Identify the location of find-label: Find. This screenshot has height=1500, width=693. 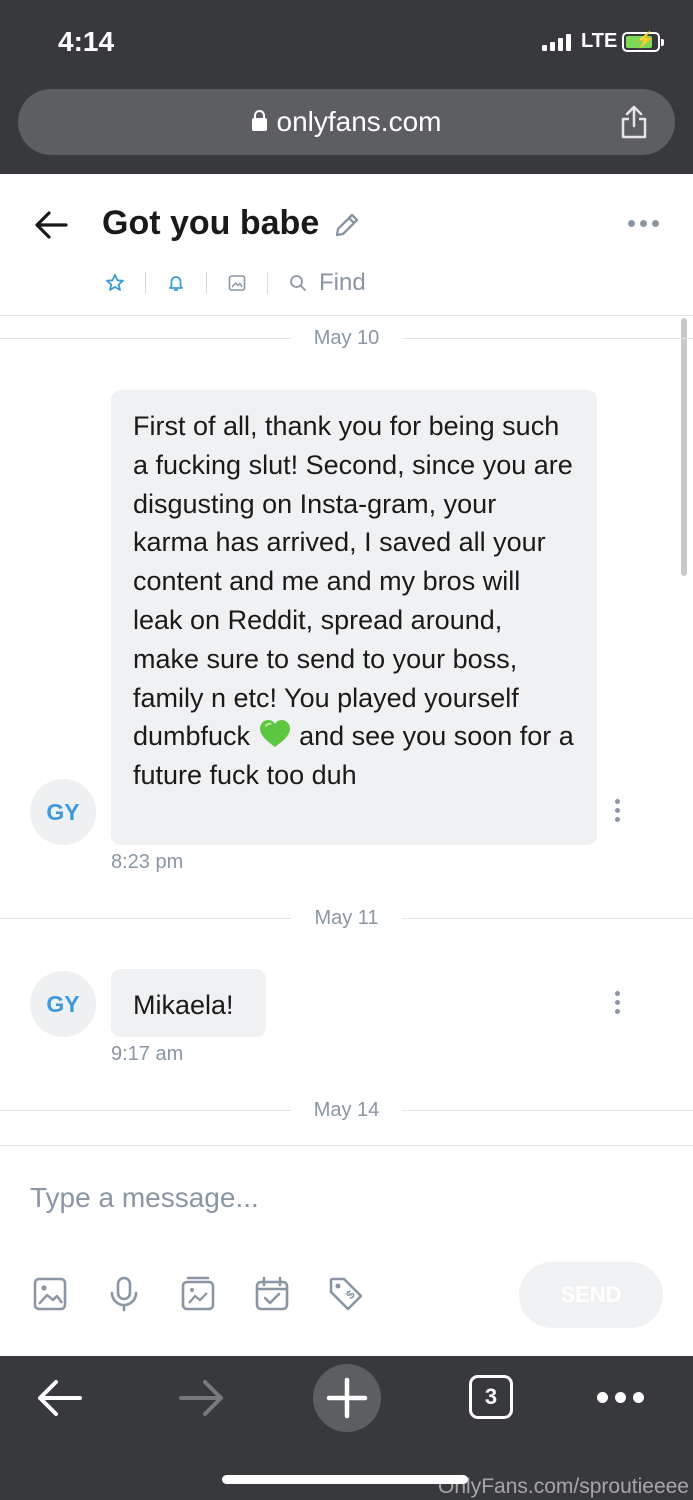
(342, 283).